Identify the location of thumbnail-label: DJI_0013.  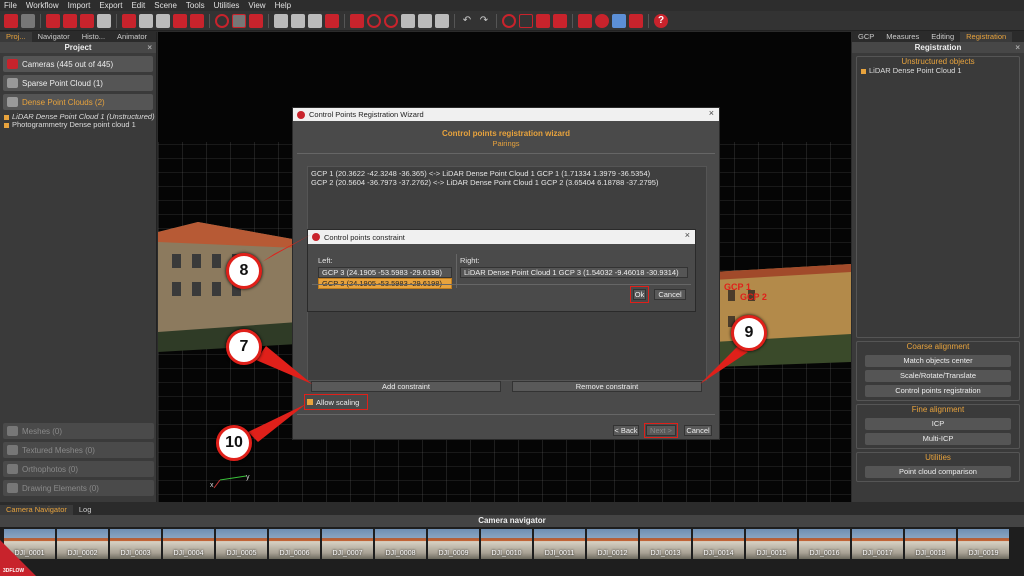
(665, 553).